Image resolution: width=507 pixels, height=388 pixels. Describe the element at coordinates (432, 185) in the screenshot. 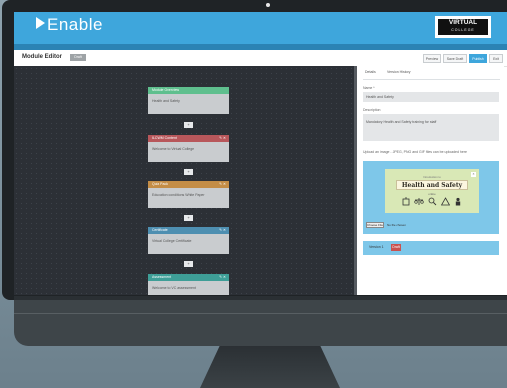

I see `image-title: Health and Safety` at that location.